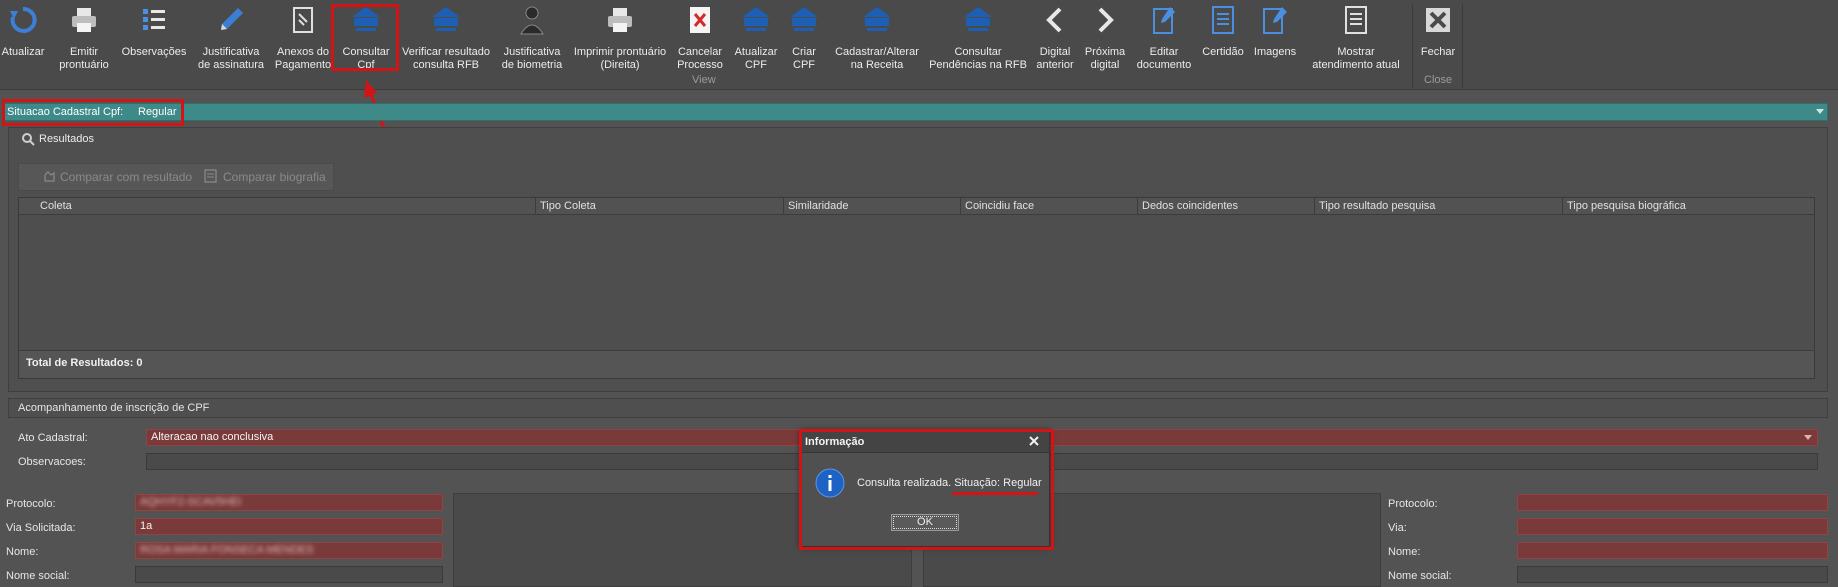 This screenshot has height=587, width=1838. What do you see at coordinates (1413, 504) in the screenshot?
I see `right-protocolo-label: Protocolo:` at bounding box center [1413, 504].